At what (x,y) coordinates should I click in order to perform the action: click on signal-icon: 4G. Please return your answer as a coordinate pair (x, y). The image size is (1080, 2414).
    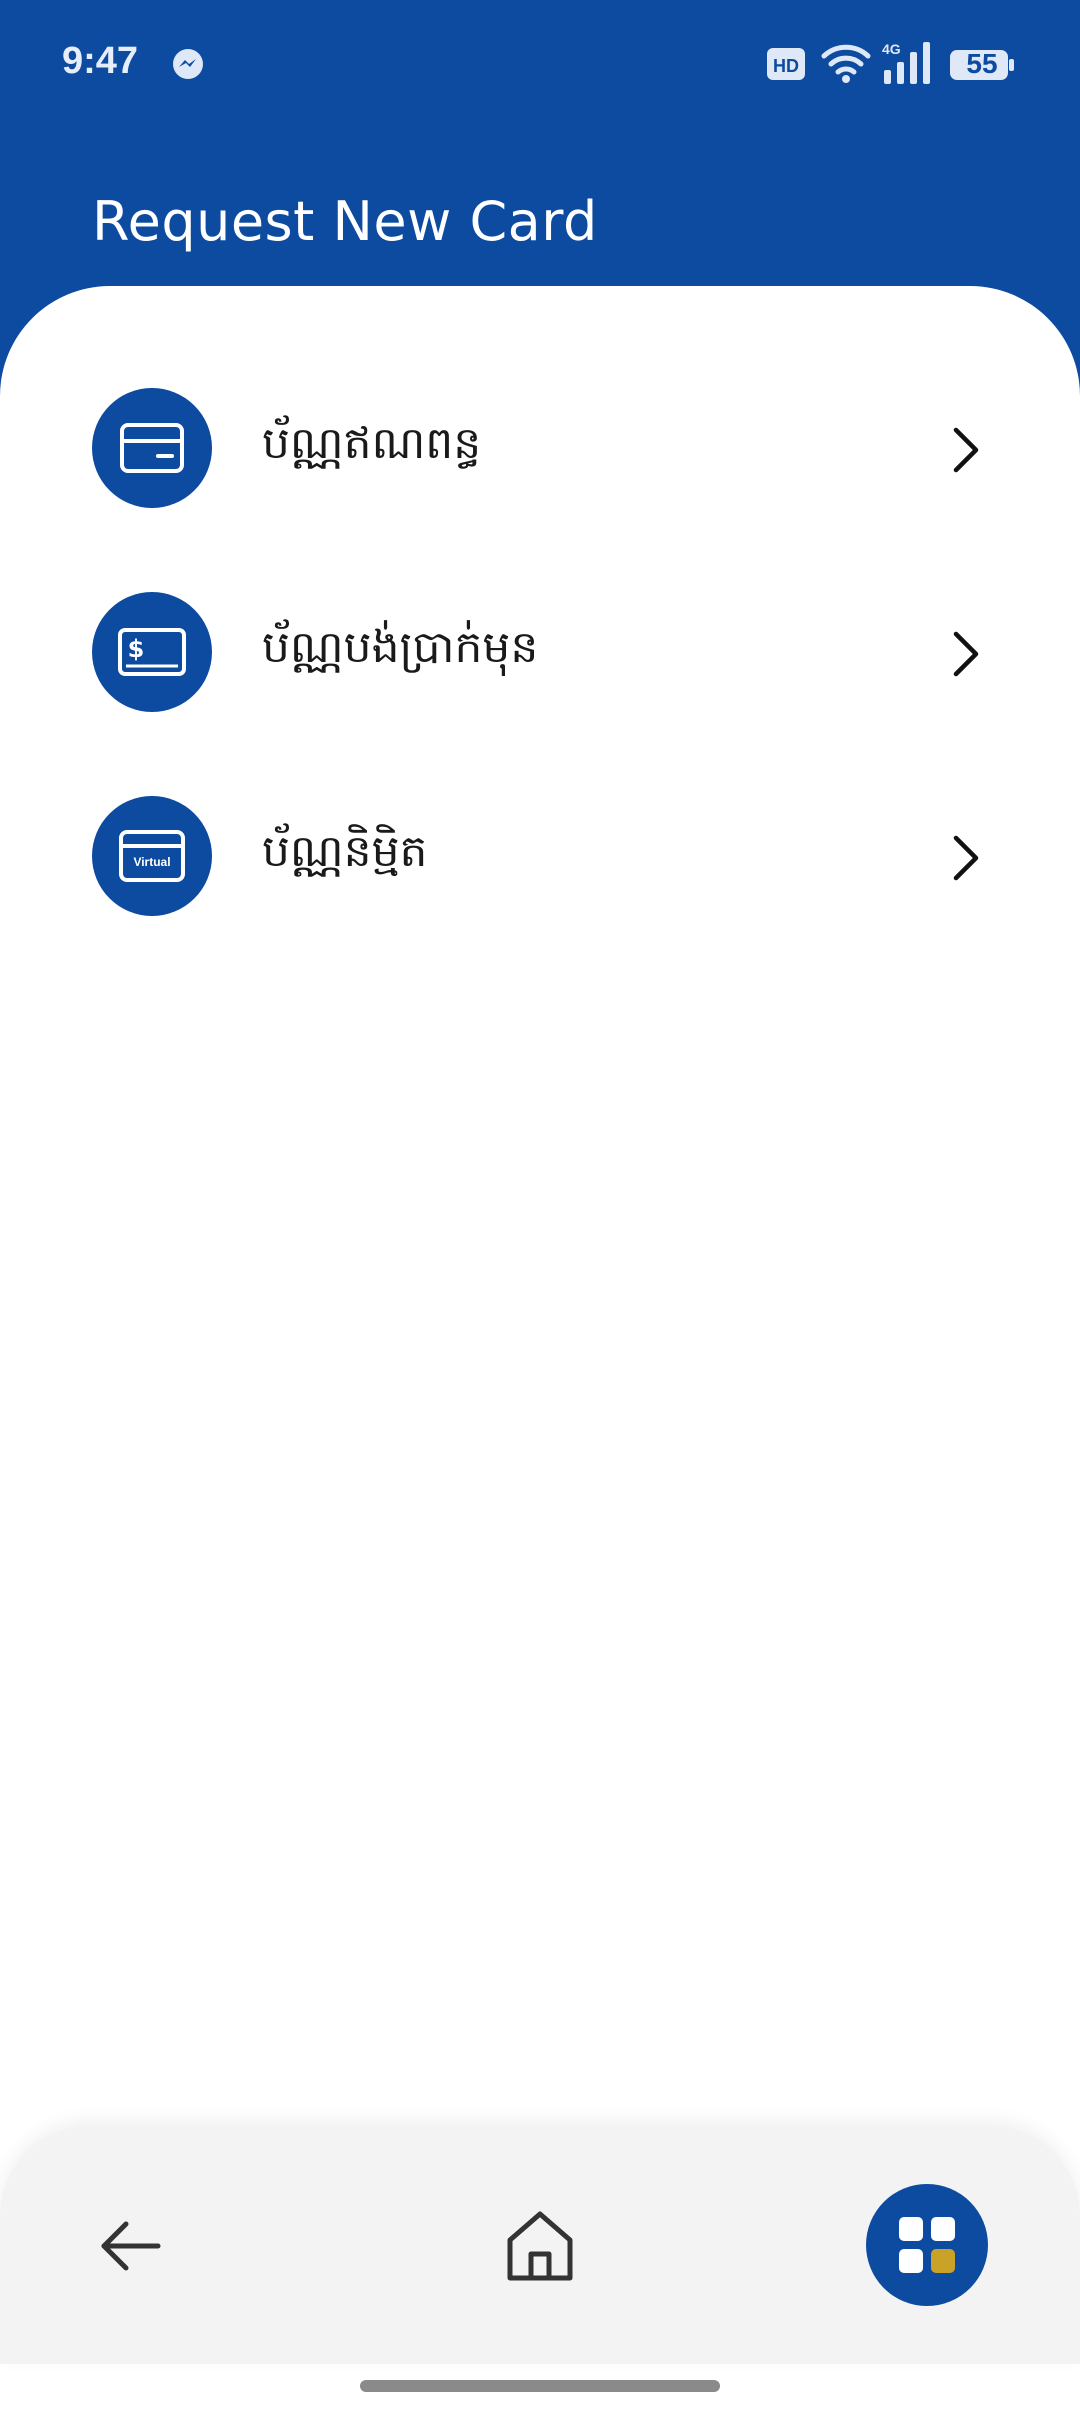
    Looking at the image, I should click on (906, 62).